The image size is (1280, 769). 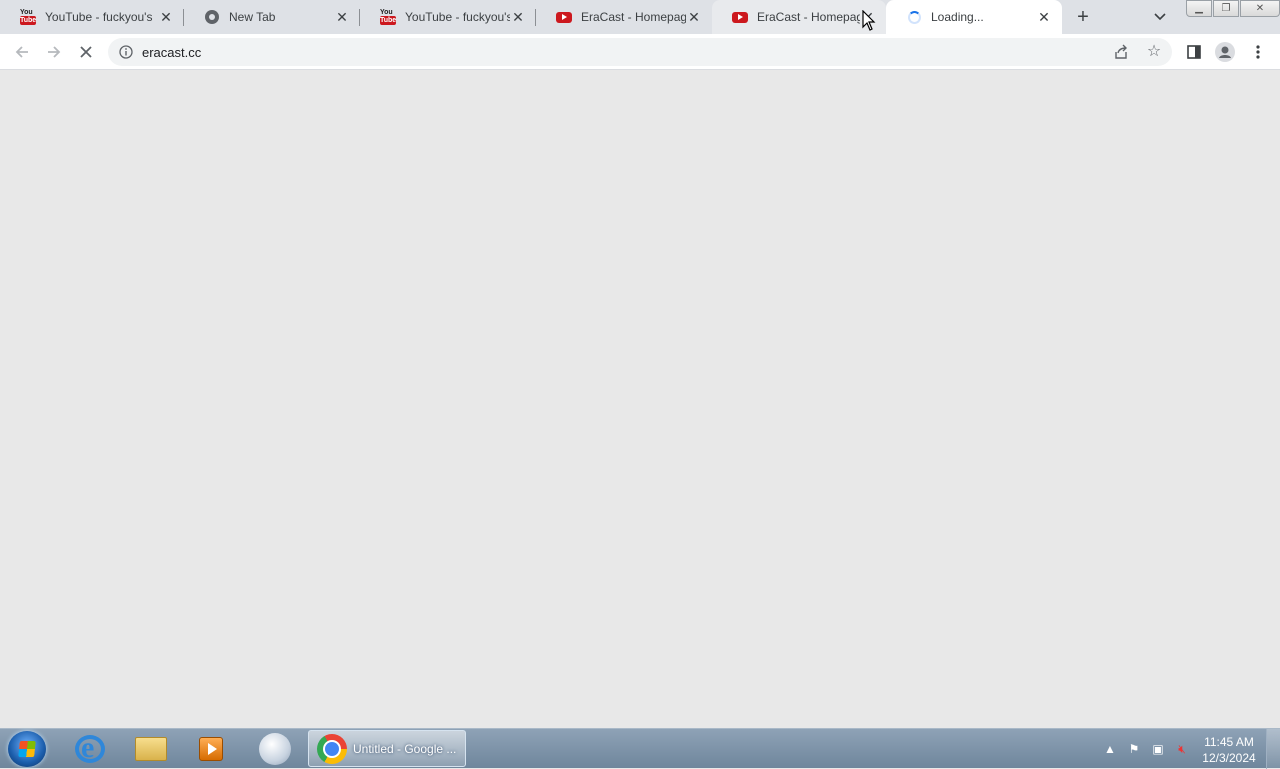 I want to click on address-bar: eracast.cc ☆, so click(x=640, y=52).